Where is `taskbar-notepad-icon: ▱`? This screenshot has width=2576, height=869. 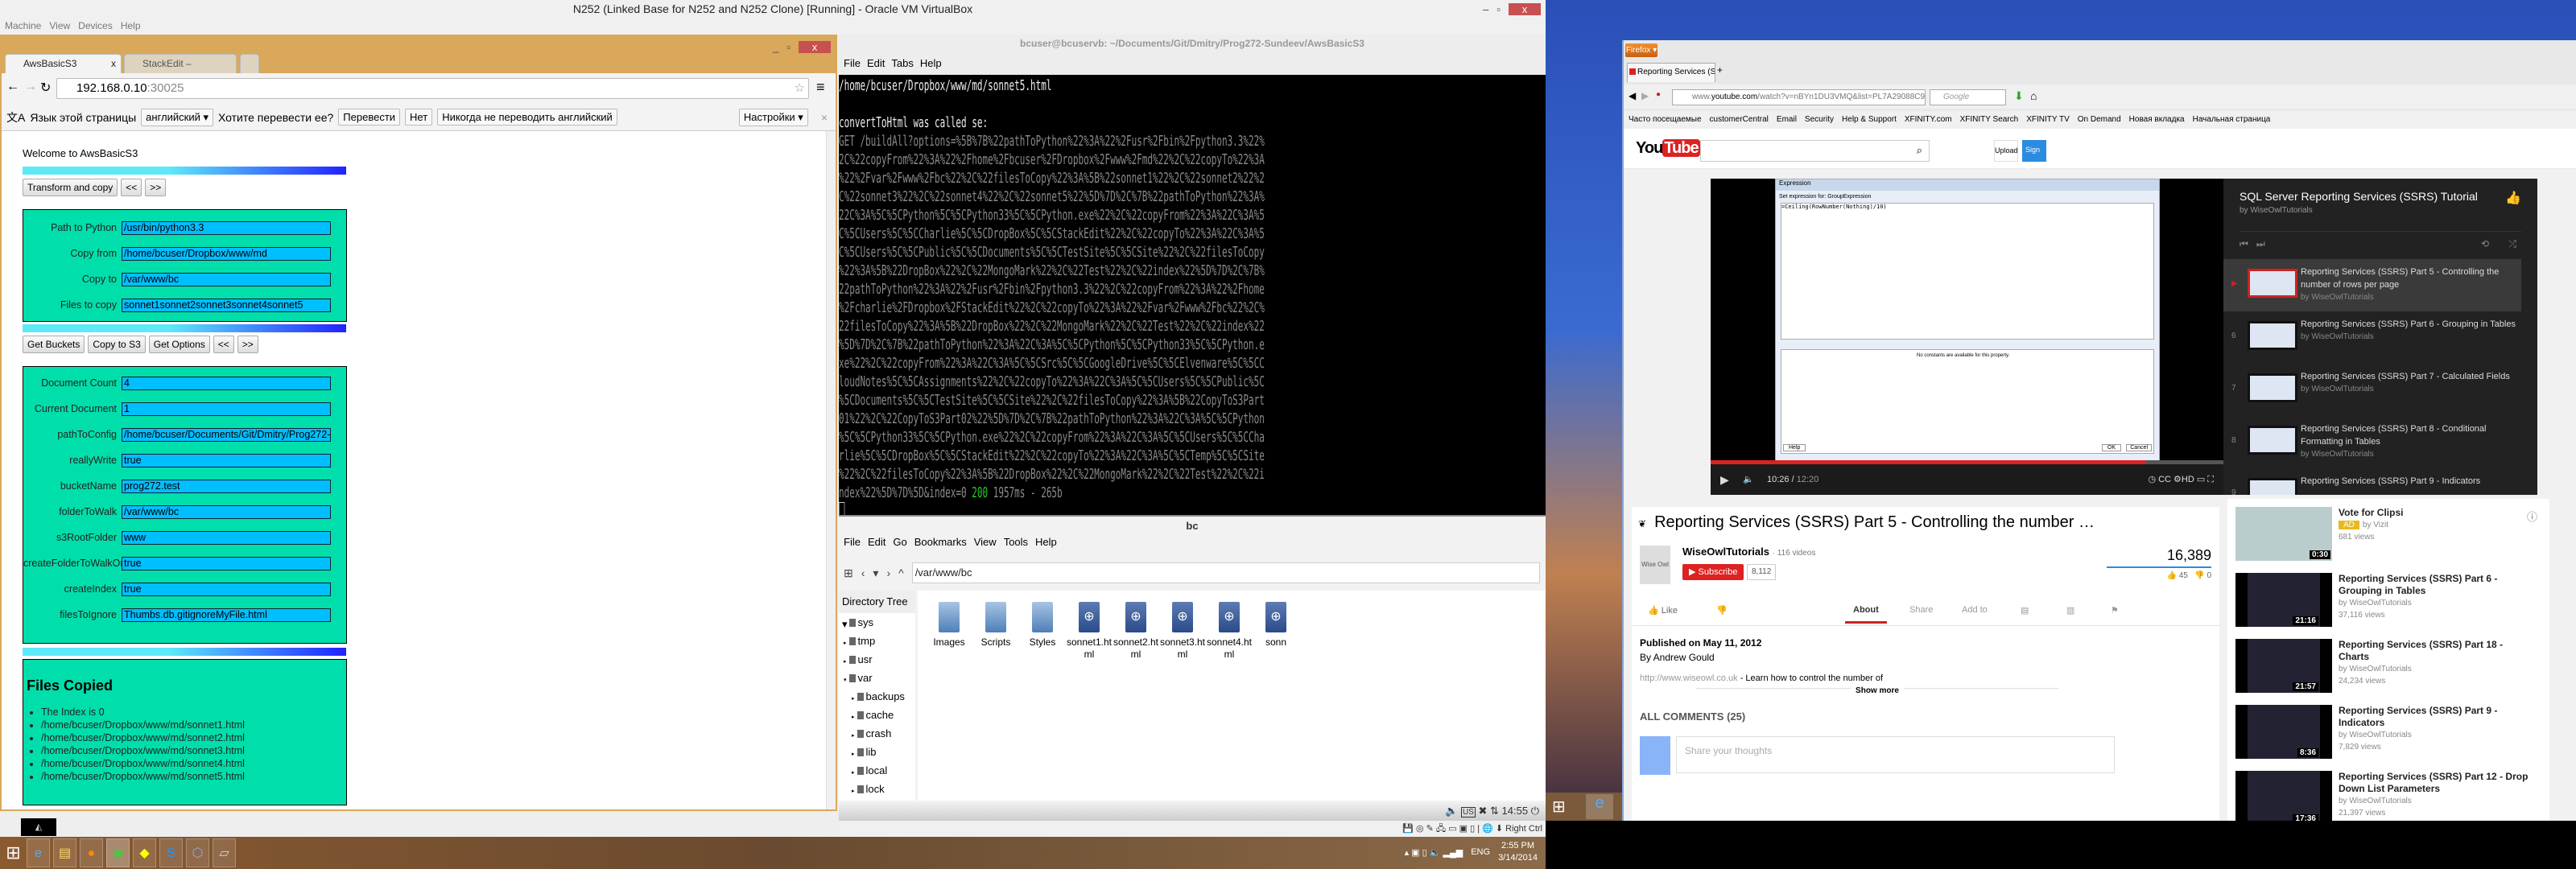 taskbar-notepad-icon: ▱ is located at coordinates (224, 852).